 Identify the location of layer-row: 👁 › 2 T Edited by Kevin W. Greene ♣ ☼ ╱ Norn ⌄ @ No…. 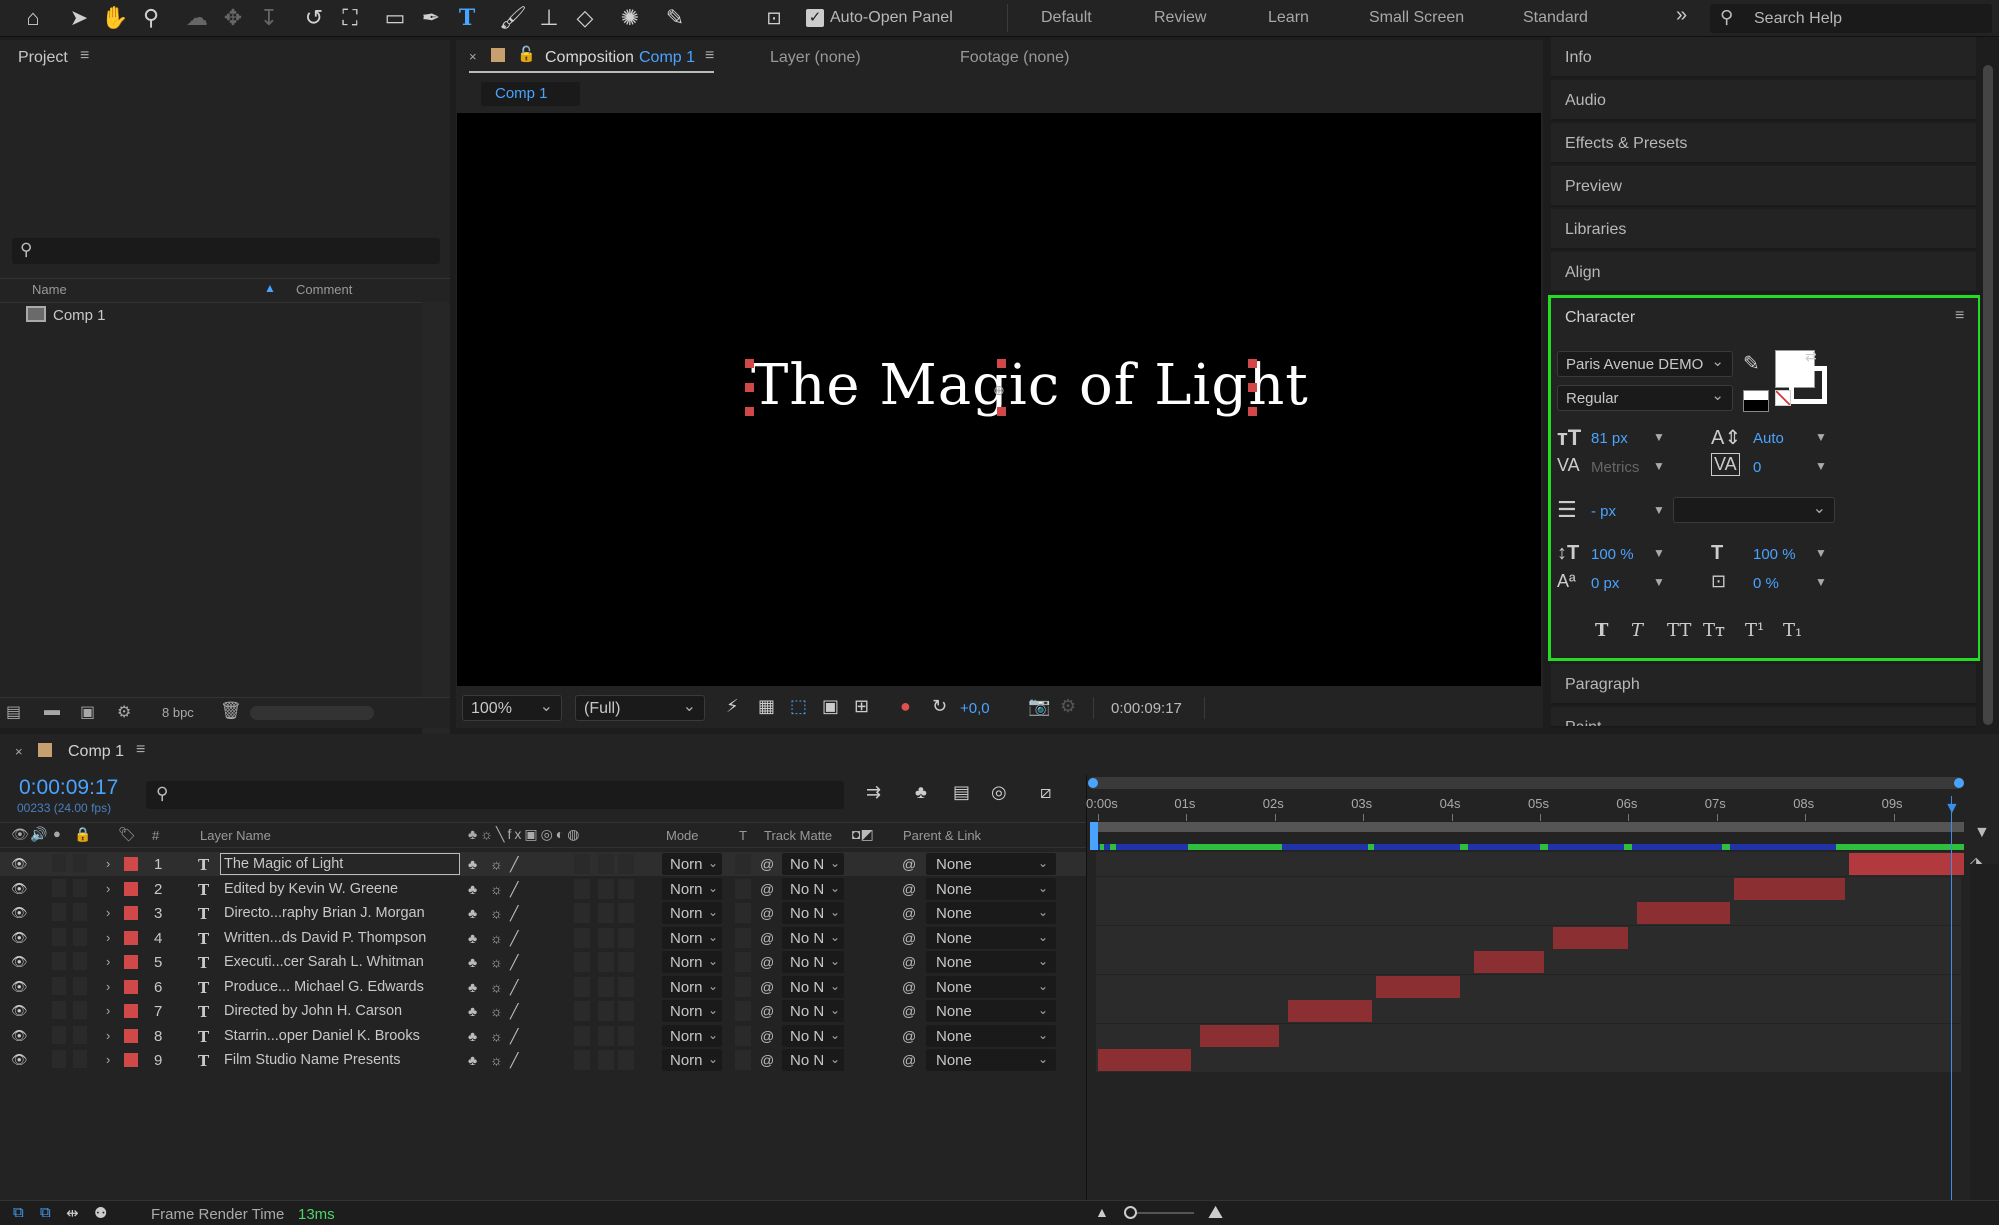
(543, 889).